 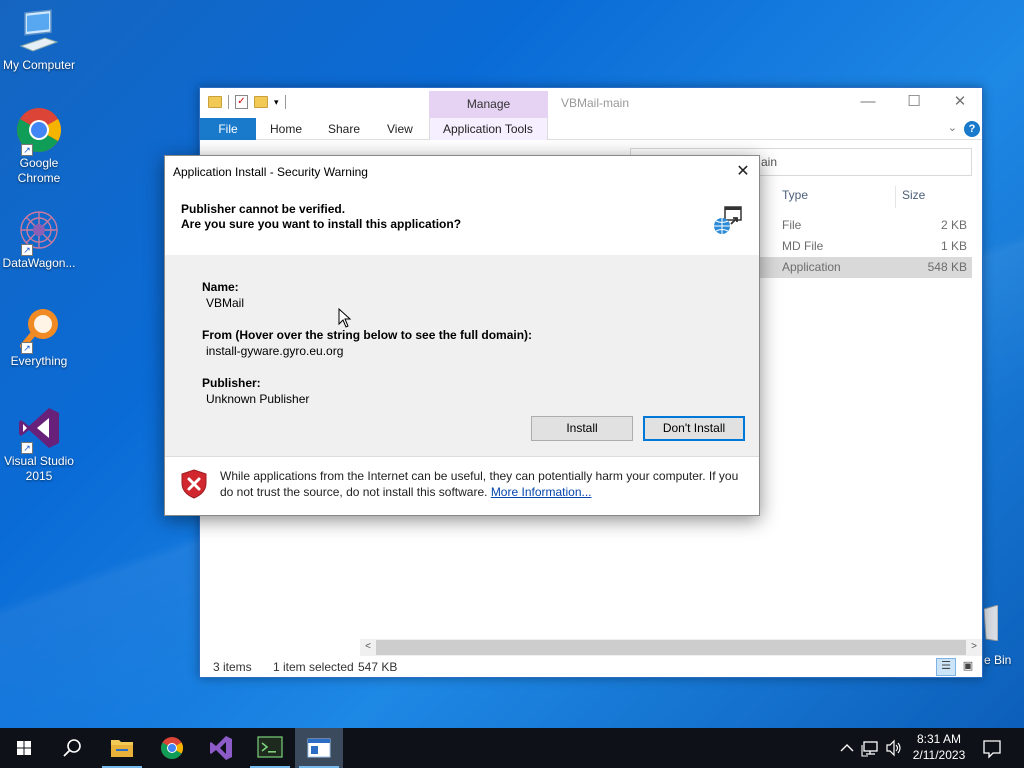 What do you see at coordinates (241, 102) in the screenshot?
I see `properties-icon: ✓` at bounding box center [241, 102].